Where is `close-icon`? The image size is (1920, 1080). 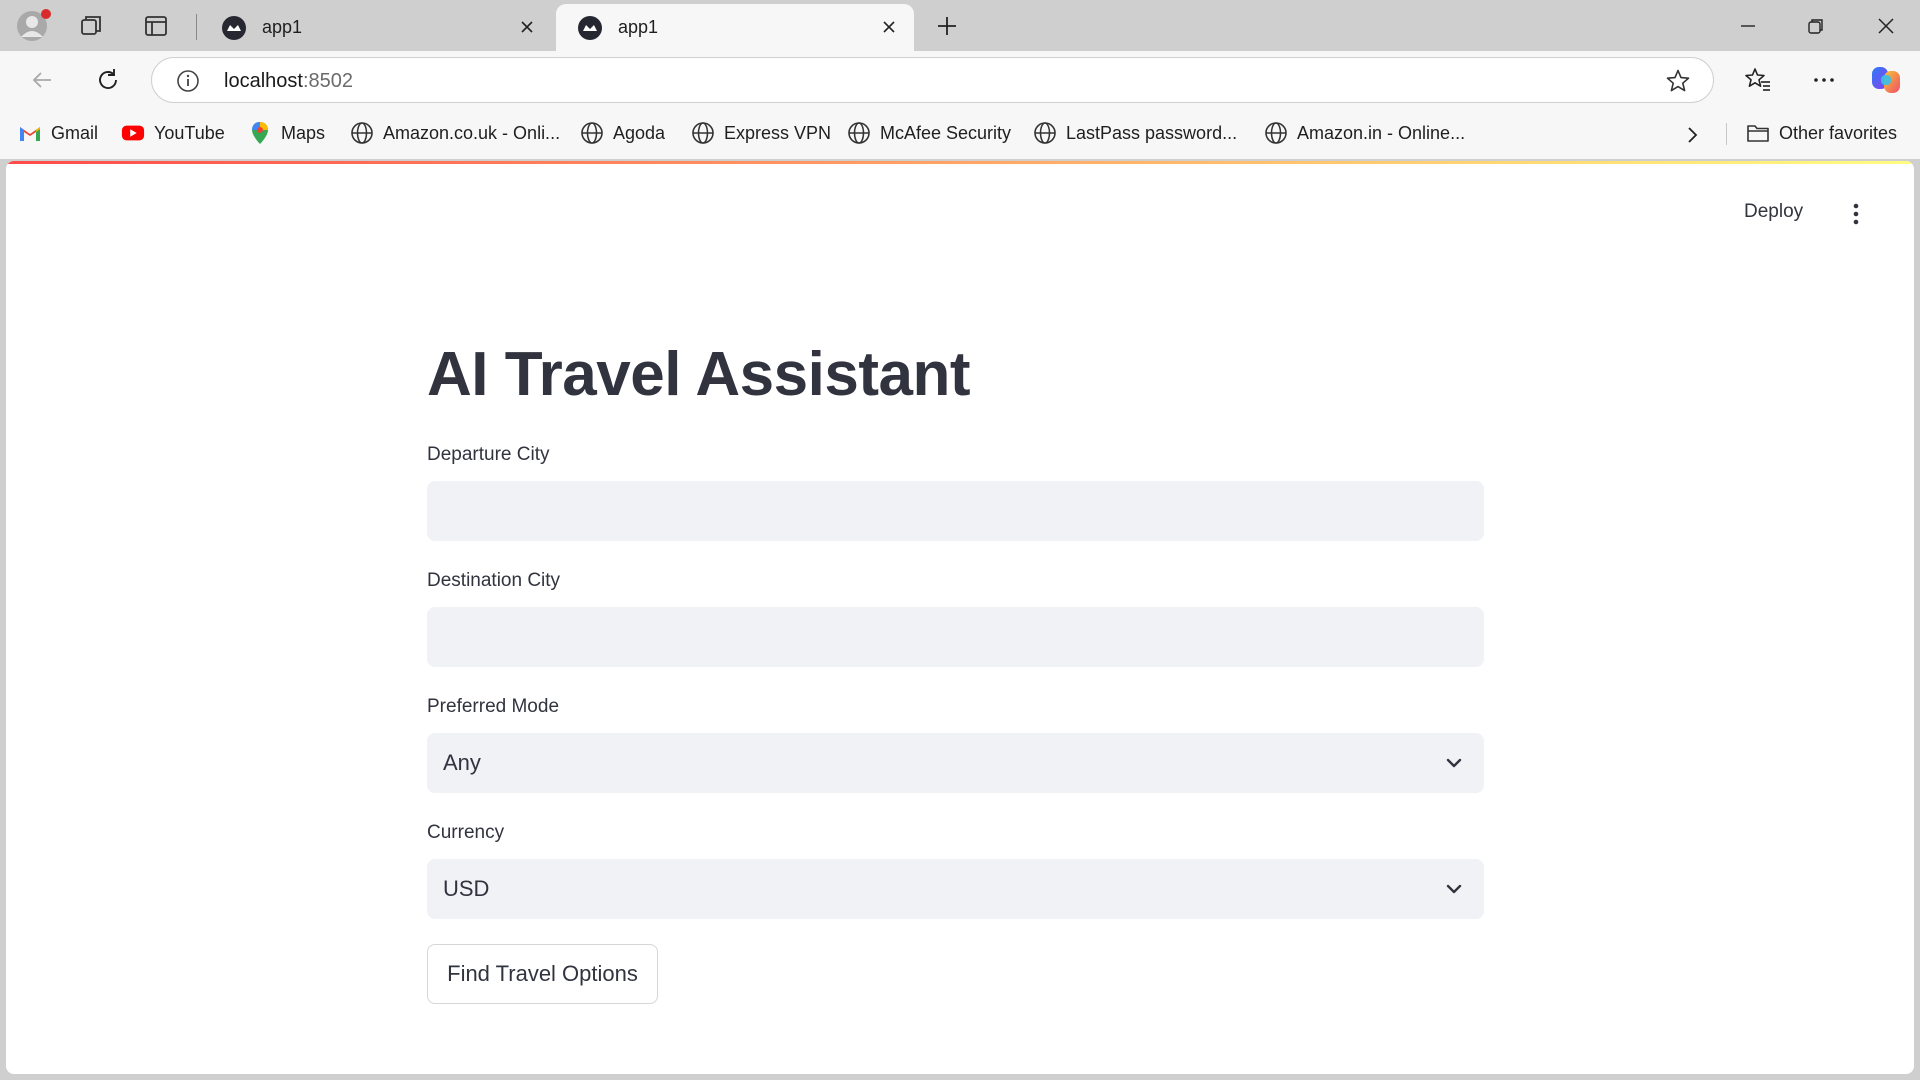 close-icon is located at coordinates (1886, 26).